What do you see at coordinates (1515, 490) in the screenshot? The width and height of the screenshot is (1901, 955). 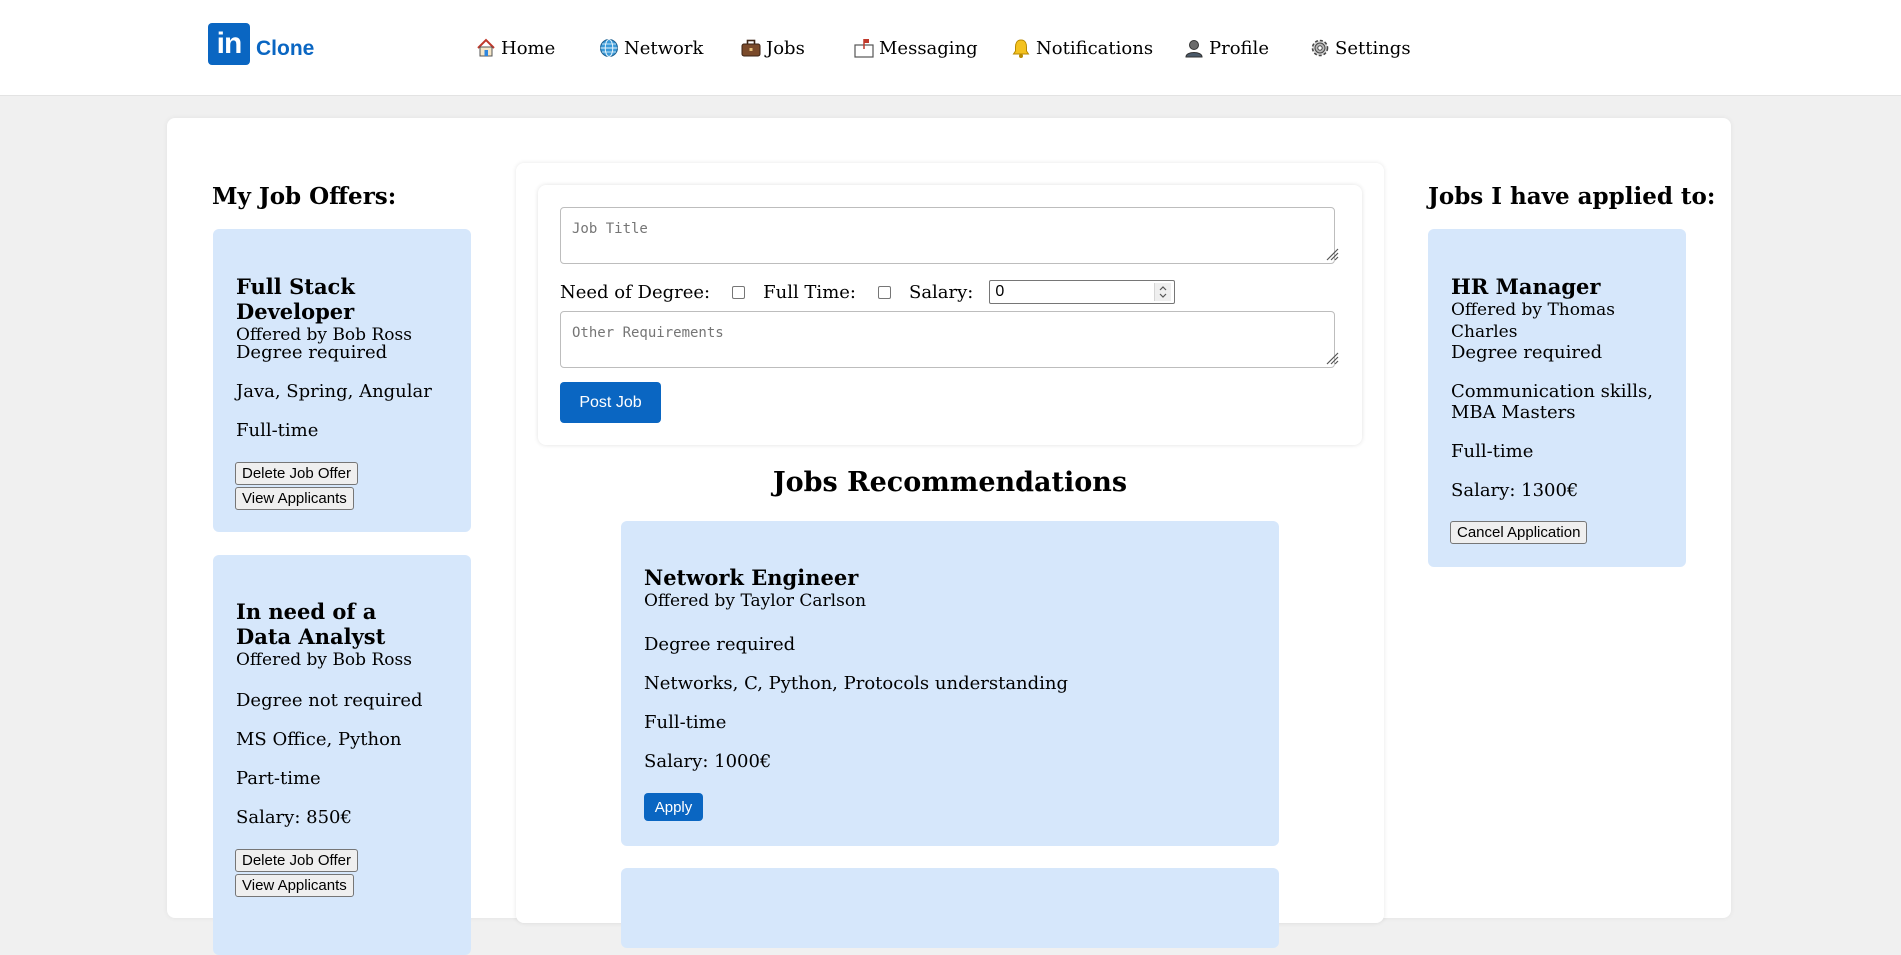 I see `job-salary: Salary: 1300€` at bounding box center [1515, 490].